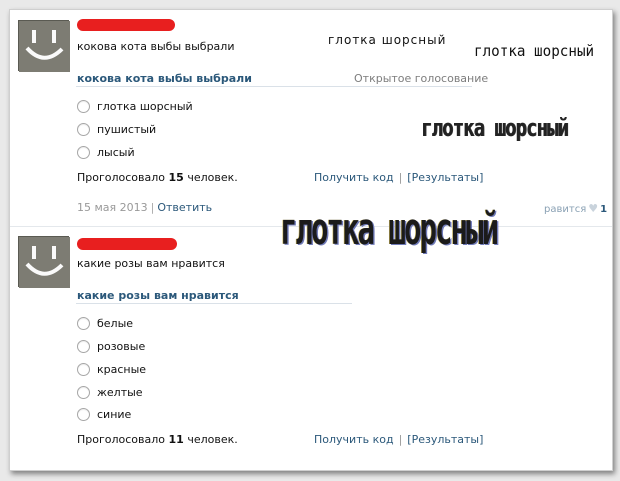 The image size is (620, 481). I want to click on option-label: розовые, so click(121, 346).